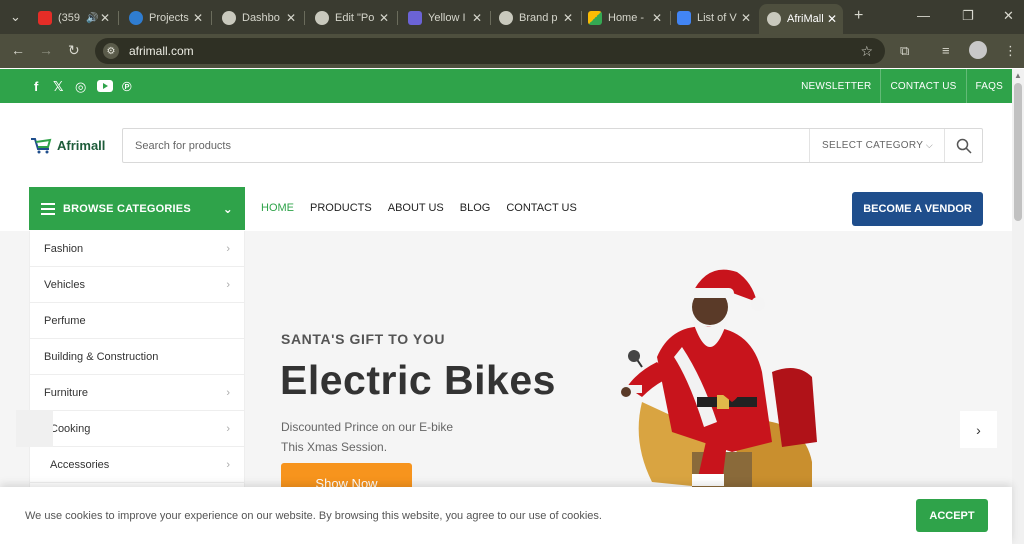  Describe the element at coordinates (877, 145) in the screenshot. I see `category-select: SELECT CATEGORY ⌵` at that location.